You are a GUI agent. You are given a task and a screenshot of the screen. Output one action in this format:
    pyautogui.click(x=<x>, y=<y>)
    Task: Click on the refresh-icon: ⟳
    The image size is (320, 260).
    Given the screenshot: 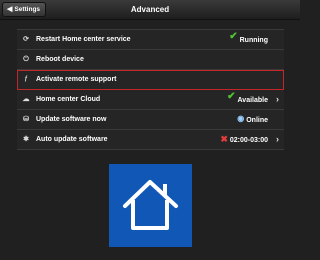 What is the action you would take?
    pyautogui.click(x=26, y=39)
    